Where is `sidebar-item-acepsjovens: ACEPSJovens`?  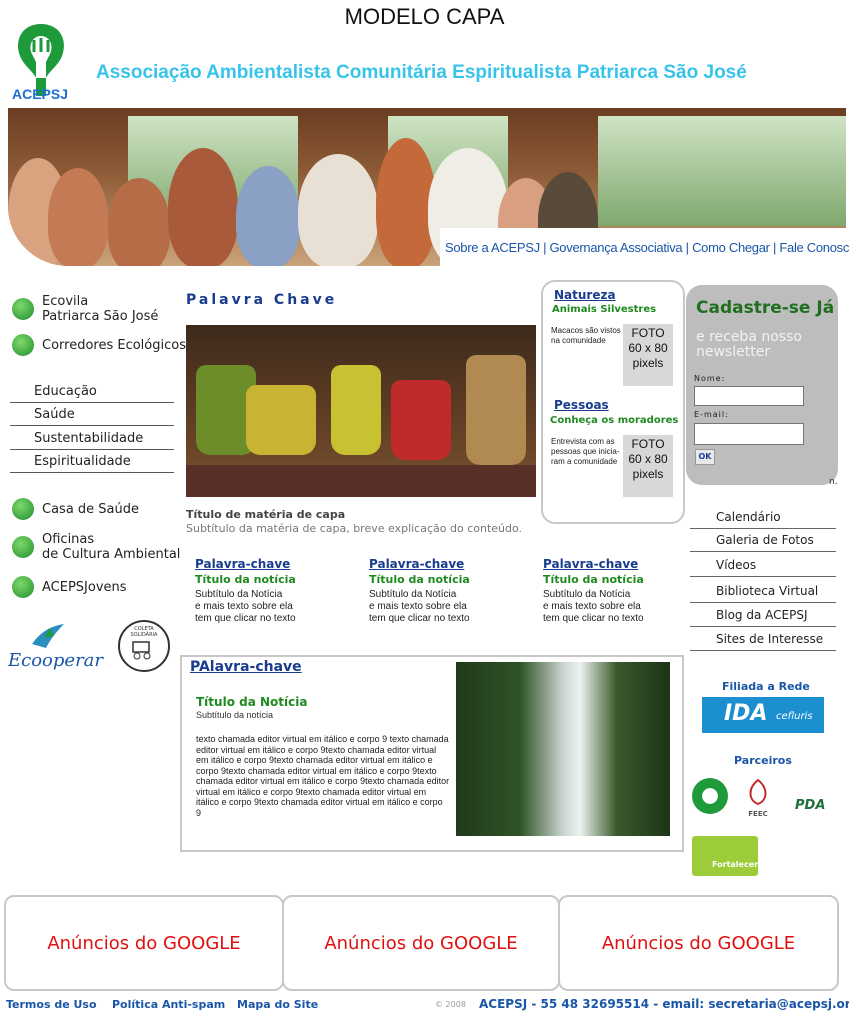 sidebar-item-acepsjovens: ACEPSJovens is located at coordinates (69, 587).